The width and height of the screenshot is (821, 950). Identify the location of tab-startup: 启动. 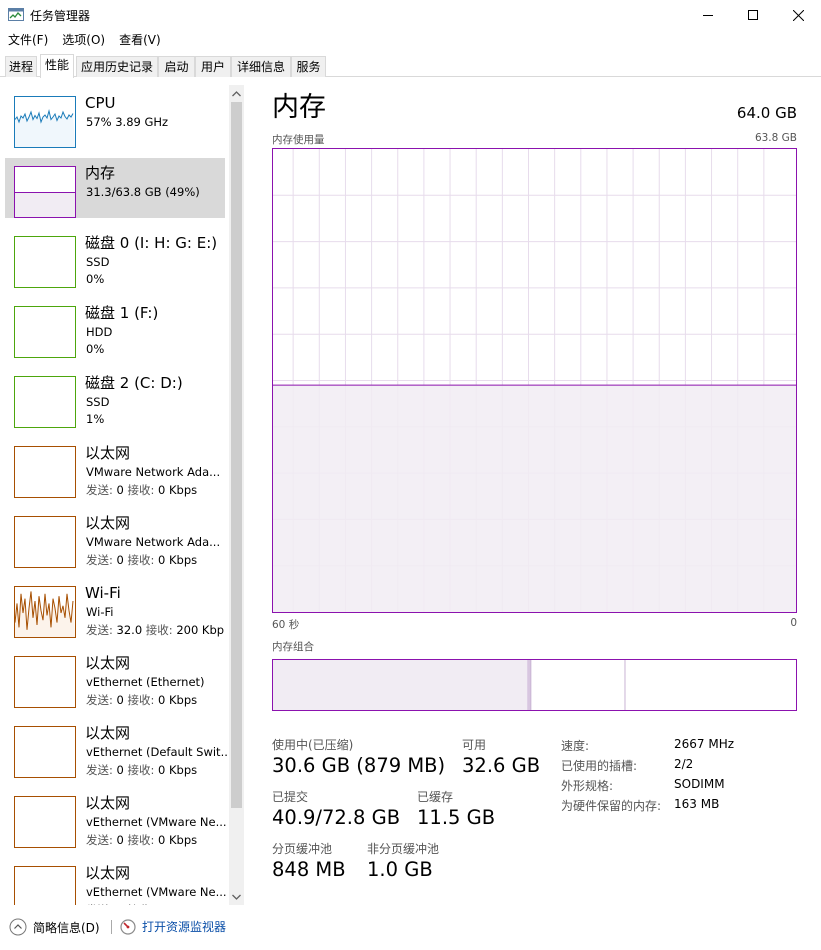
(176, 66).